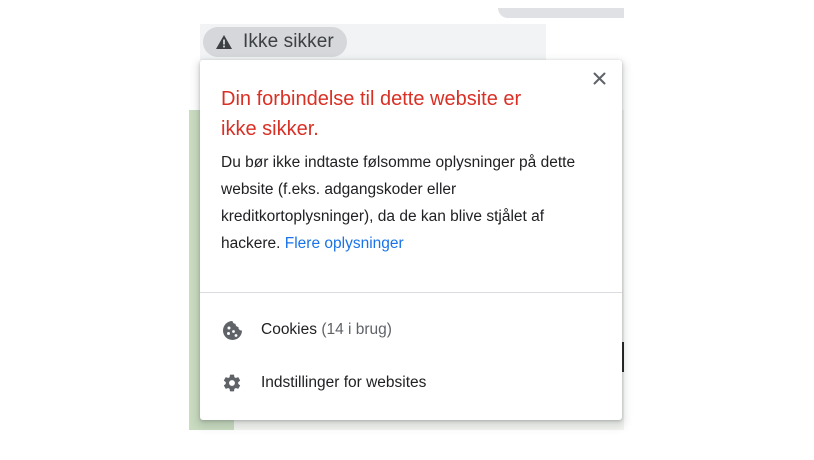 The image size is (814, 460). Describe the element at coordinates (561, 13) in the screenshot. I see `tab-strip-fragment` at that location.